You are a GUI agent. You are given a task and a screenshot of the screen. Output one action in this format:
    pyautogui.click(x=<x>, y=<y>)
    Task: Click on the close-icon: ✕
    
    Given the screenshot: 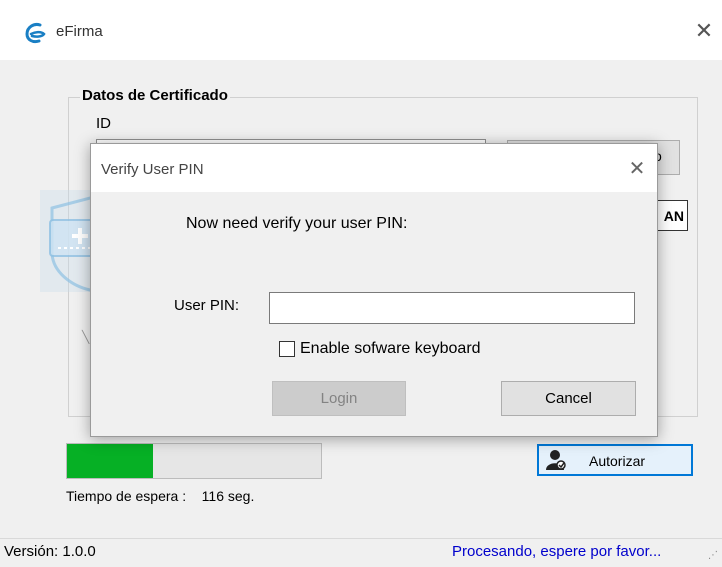 What is the action you would take?
    pyautogui.click(x=704, y=32)
    